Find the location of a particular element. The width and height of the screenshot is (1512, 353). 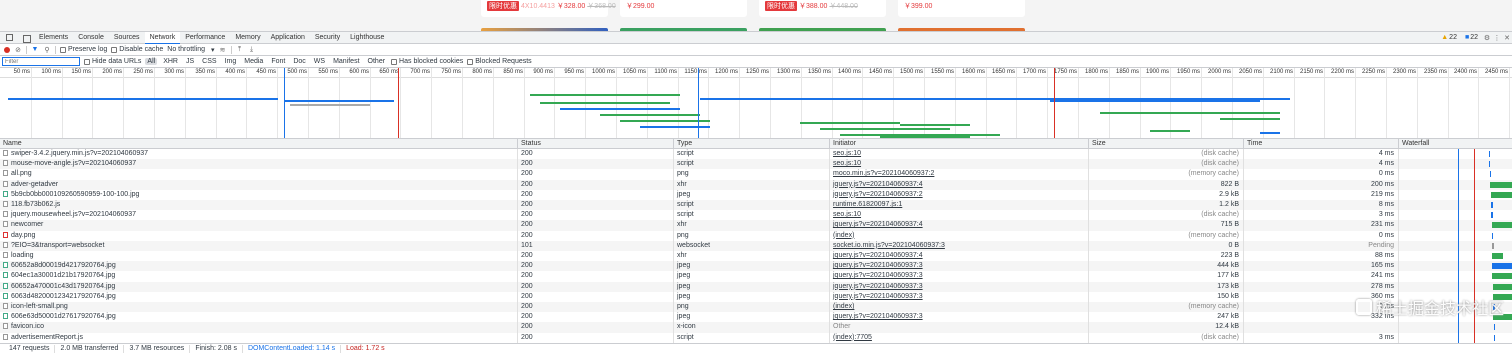

type-filter-xhr: XHR is located at coordinates (170, 61).